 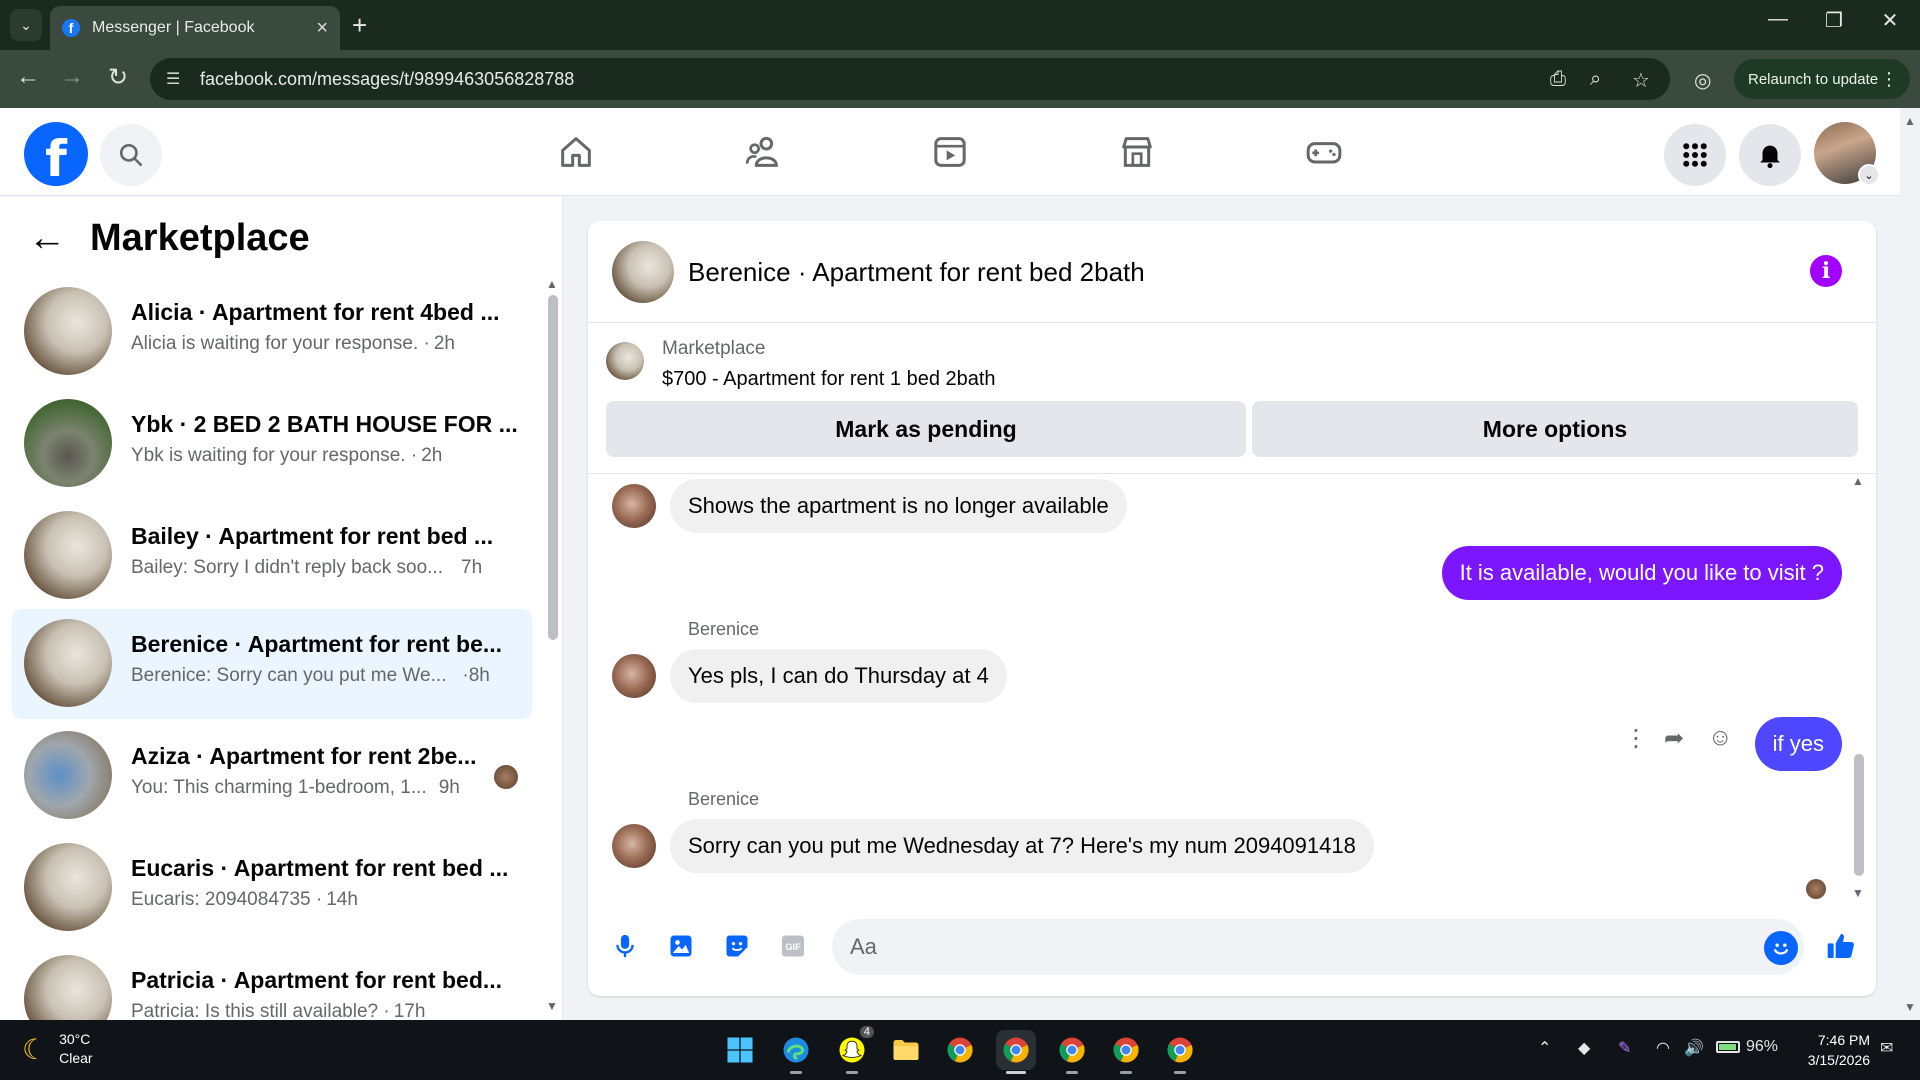 I want to click on nav-gaming-button, so click(x=1324, y=152).